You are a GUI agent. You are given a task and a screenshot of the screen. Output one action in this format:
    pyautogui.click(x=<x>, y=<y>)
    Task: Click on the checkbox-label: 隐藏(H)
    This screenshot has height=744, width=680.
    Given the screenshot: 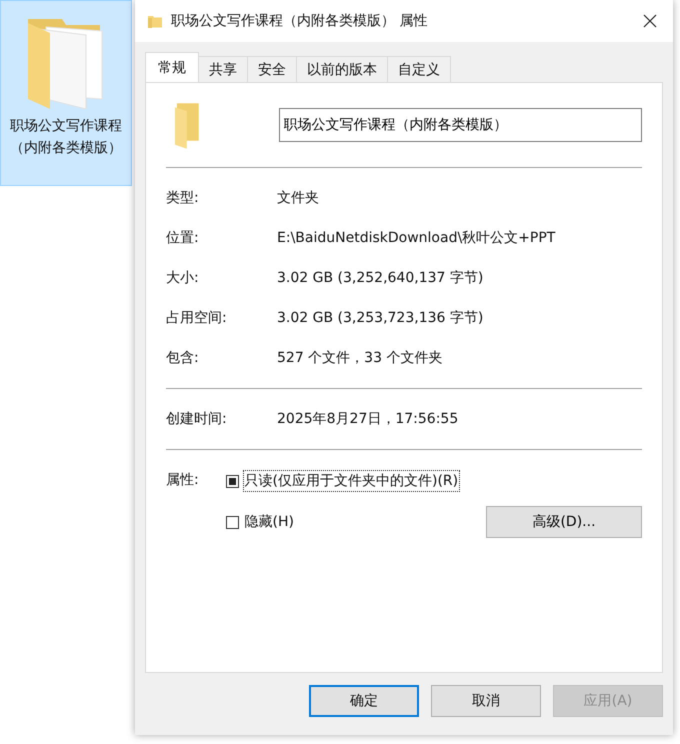 What is the action you would take?
    pyautogui.click(x=269, y=522)
    